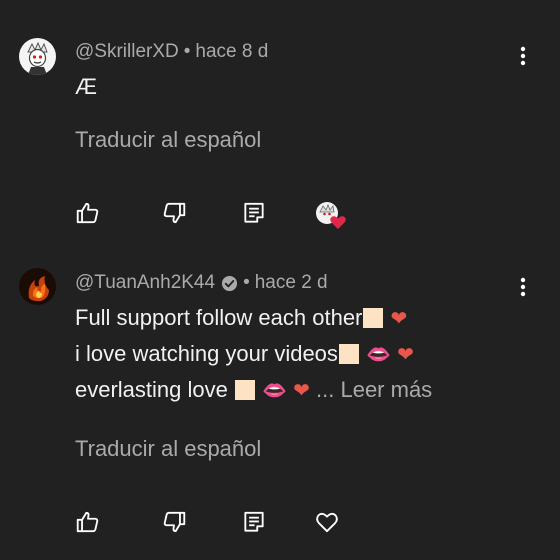  What do you see at coordinates (86, 86) in the screenshot?
I see `comment-text: Æ` at bounding box center [86, 86].